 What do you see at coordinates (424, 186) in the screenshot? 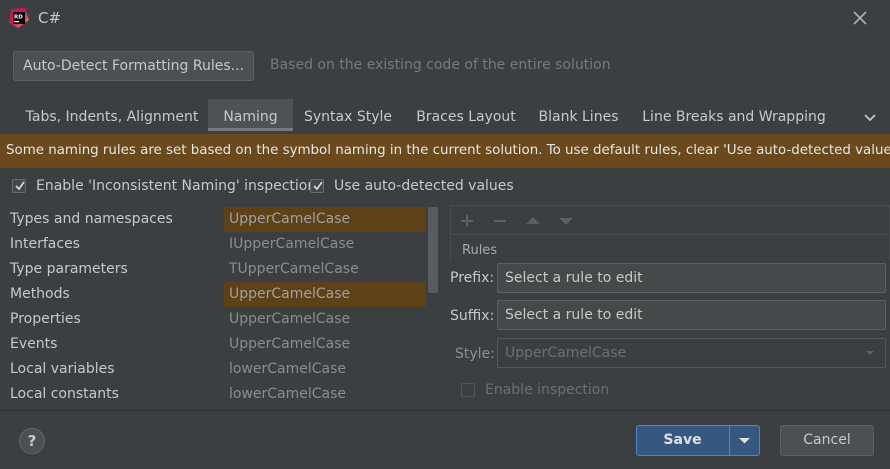
I see `auto-detected-values-label: Use auto-detected values` at bounding box center [424, 186].